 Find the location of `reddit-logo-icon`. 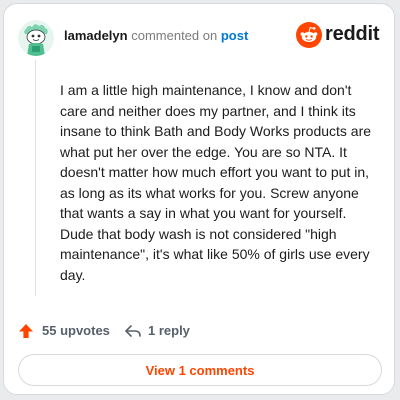

reddit-logo-icon is located at coordinates (309, 35).